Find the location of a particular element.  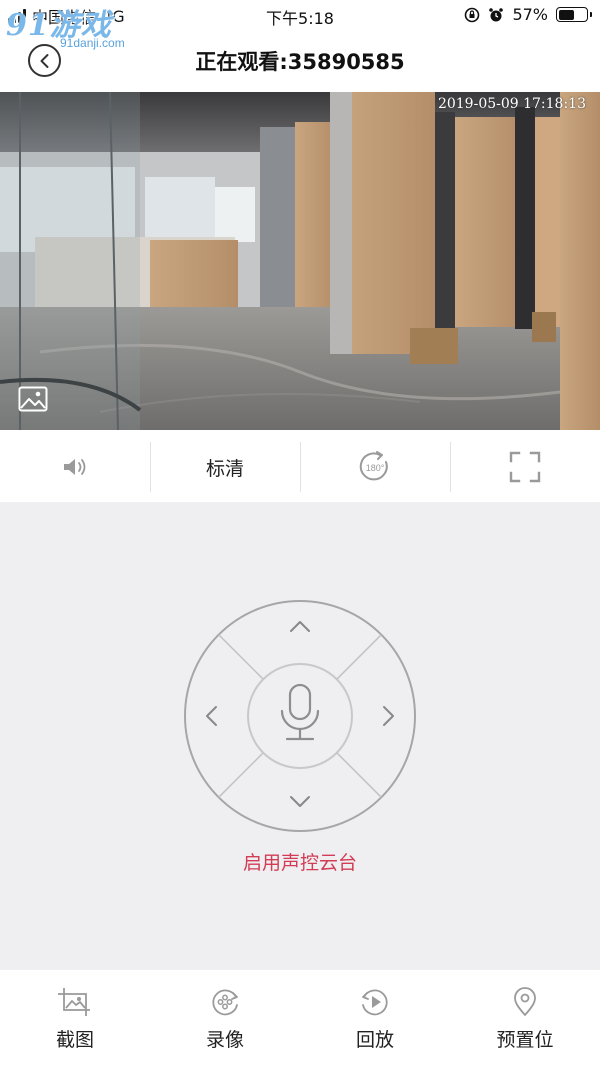

battery-fill is located at coordinates (566, 14).